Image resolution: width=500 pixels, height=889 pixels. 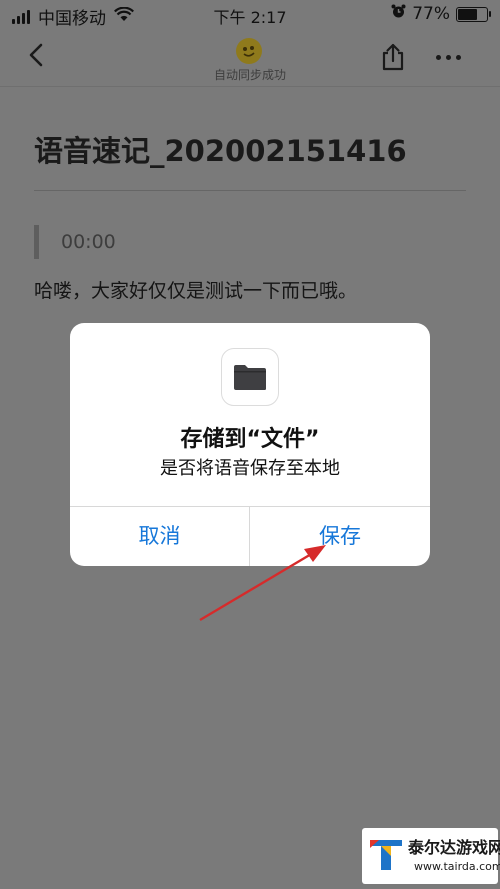 I want to click on watermark: 泰尔达游戏网 www.tairda.com, so click(x=431, y=856).